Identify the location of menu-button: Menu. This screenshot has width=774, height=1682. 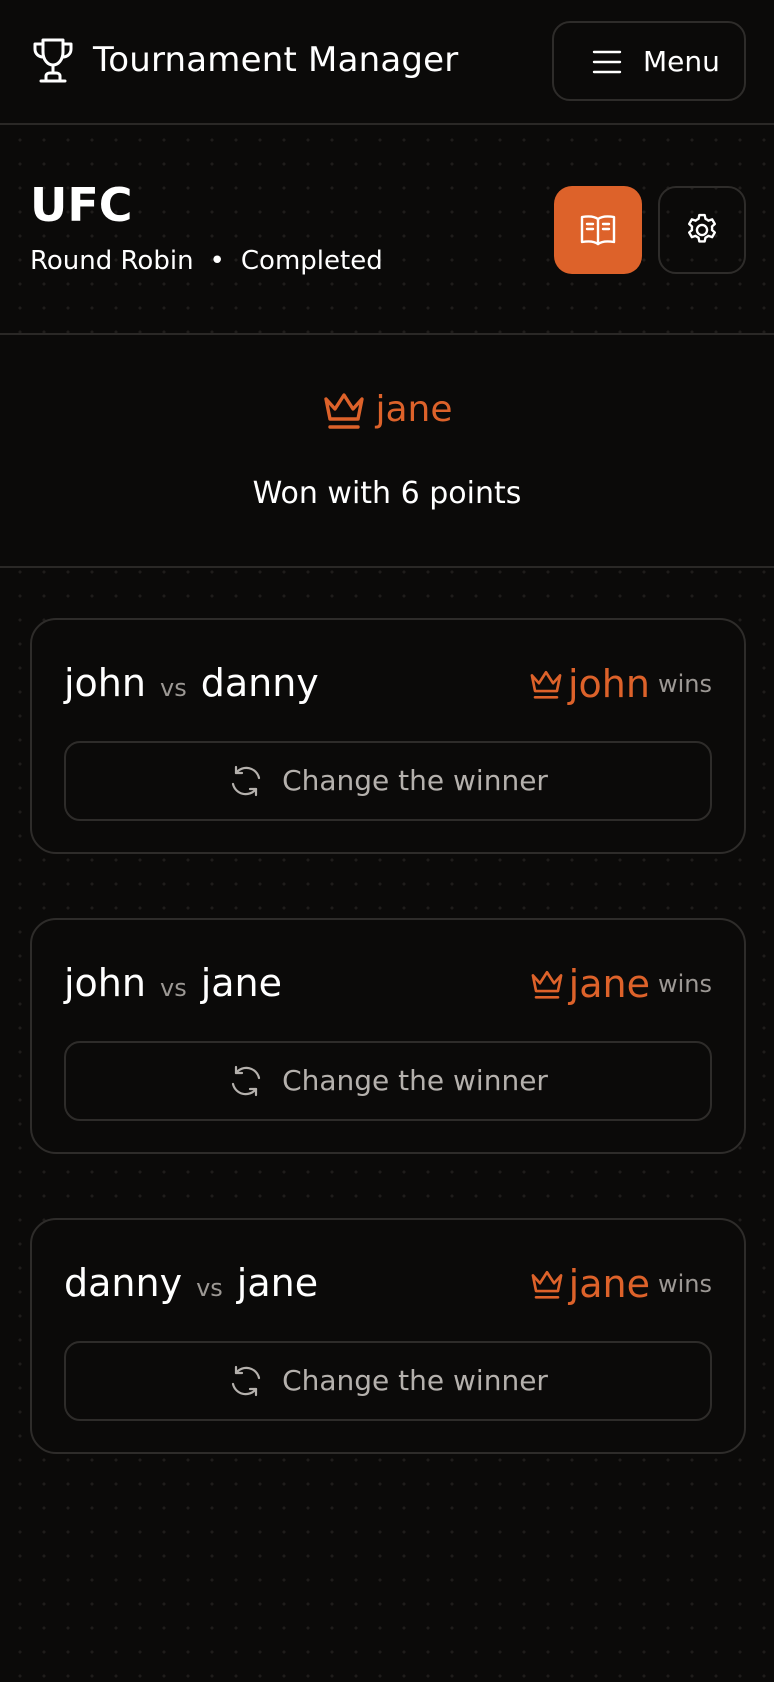
(649, 61).